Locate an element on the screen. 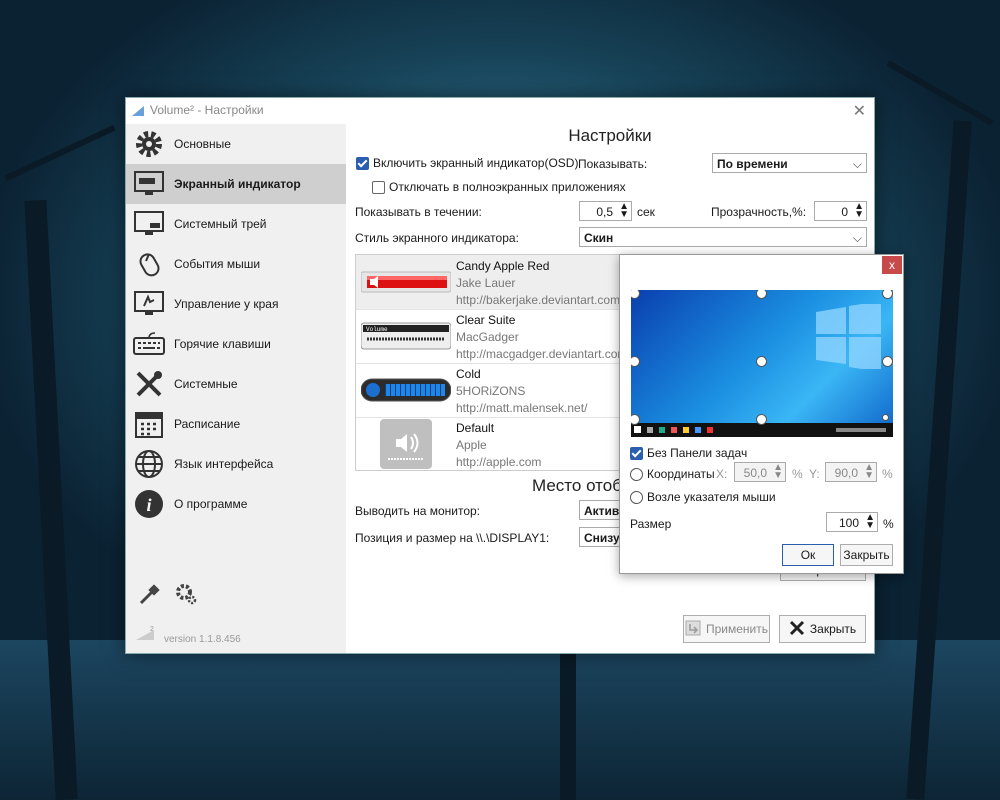  section-title-placement: Место отоб is located at coordinates (577, 485).